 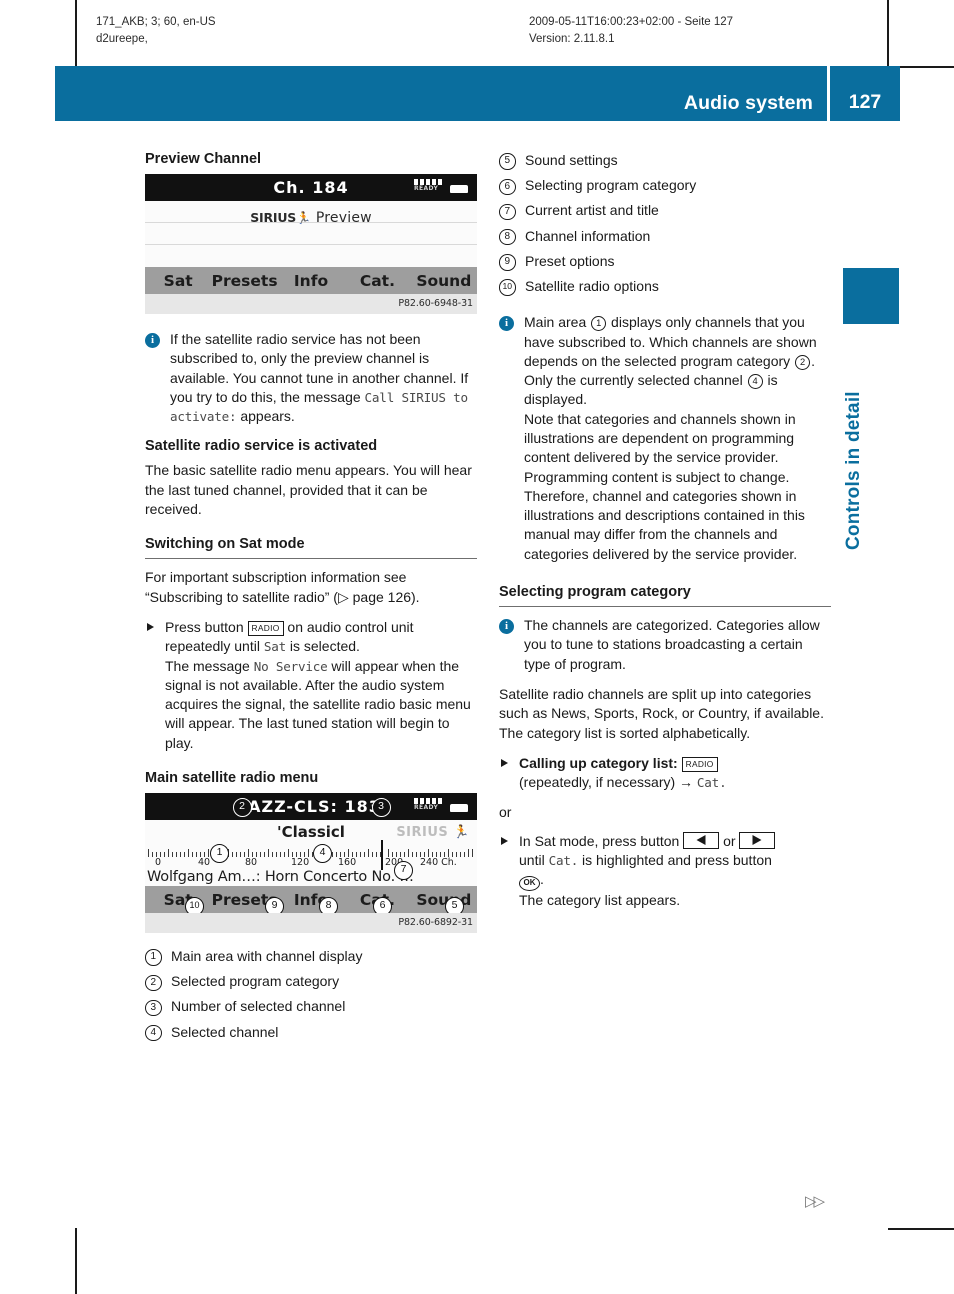 What do you see at coordinates (150, 626) in the screenshot?
I see `step-bullet-icon` at bounding box center [150, 626].